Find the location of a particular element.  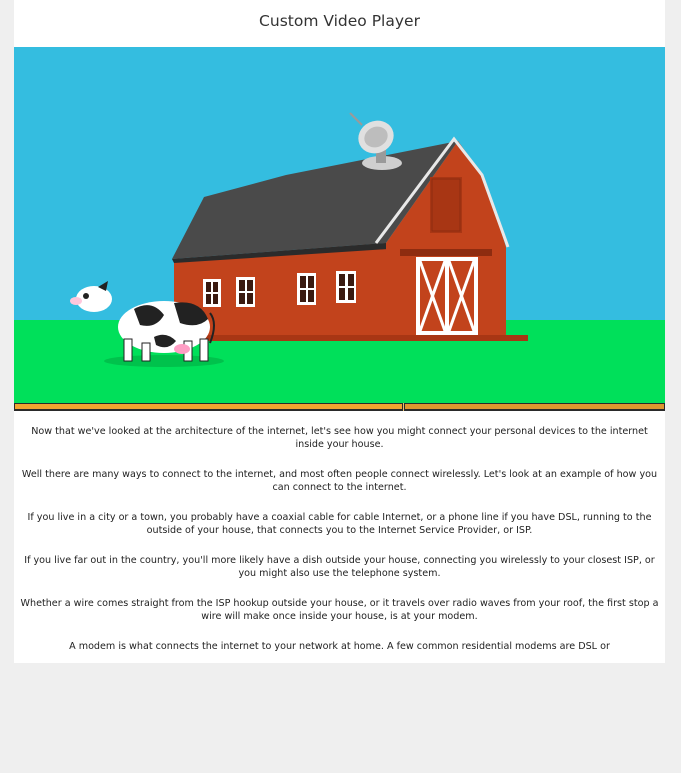

video-progress-bar is located at coordinates (339, 407).